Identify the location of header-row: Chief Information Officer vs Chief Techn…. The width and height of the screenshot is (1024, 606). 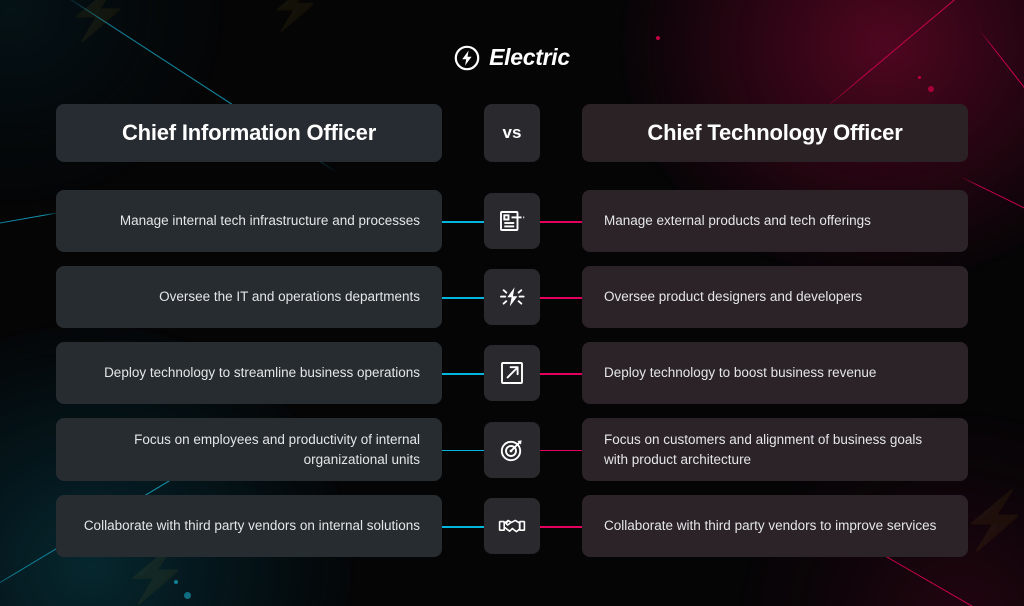
(512, 133).